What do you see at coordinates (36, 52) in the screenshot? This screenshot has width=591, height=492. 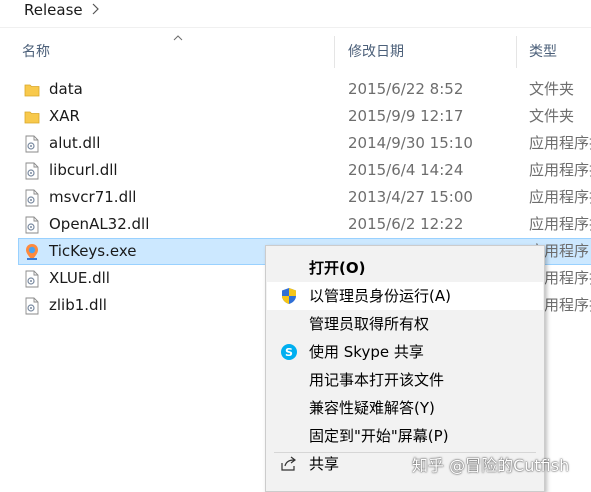 I see `column-header-name: 名称` at bounding box center [36, 52].